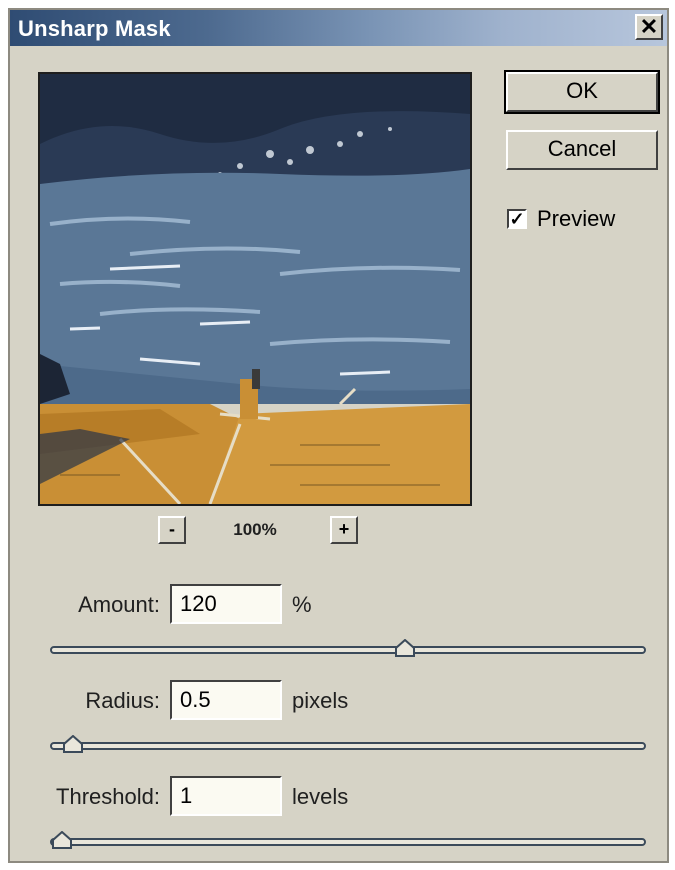 Image resolution: width=675 pixels, height=870 pixels. I want to click on radius-input: 0.5, so click(226, 700).